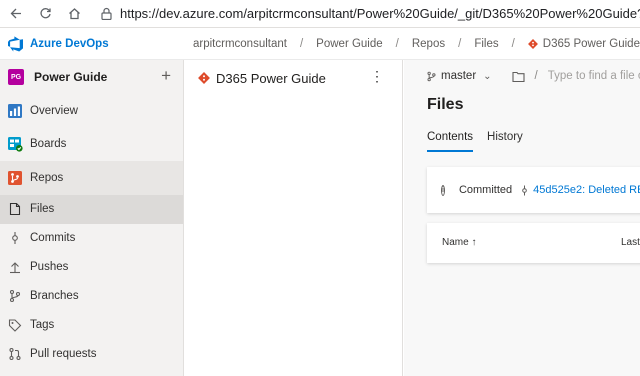 This screenshot has width=640, height=376. What do you see at coordinates (15, 111) in the screenshot?
I see `overview-icon` at bounding box center [15, 111].